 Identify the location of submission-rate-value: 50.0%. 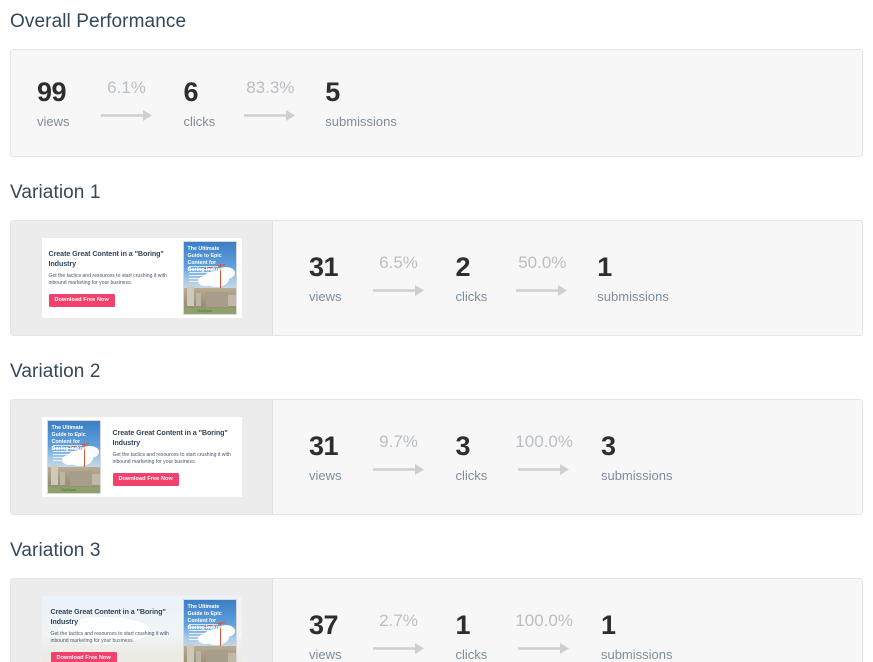
(542, 263).